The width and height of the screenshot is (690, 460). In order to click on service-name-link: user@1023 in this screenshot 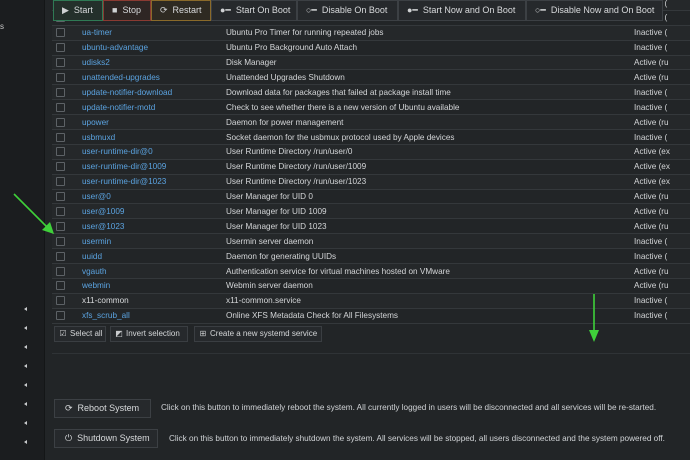, I will do `click(103, 226)`.